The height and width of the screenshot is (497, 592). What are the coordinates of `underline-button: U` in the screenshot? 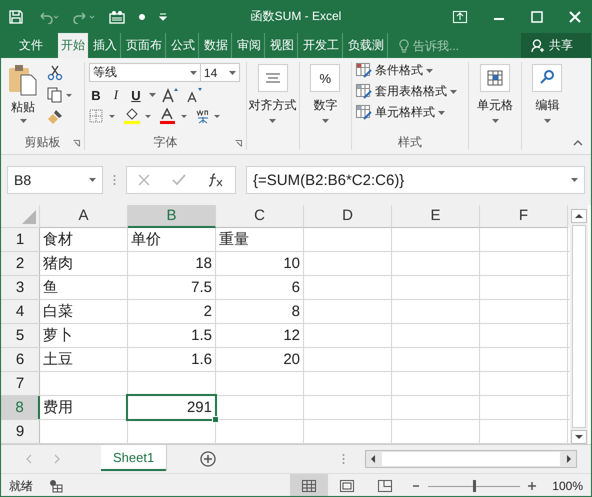 It's located at (135, 95).